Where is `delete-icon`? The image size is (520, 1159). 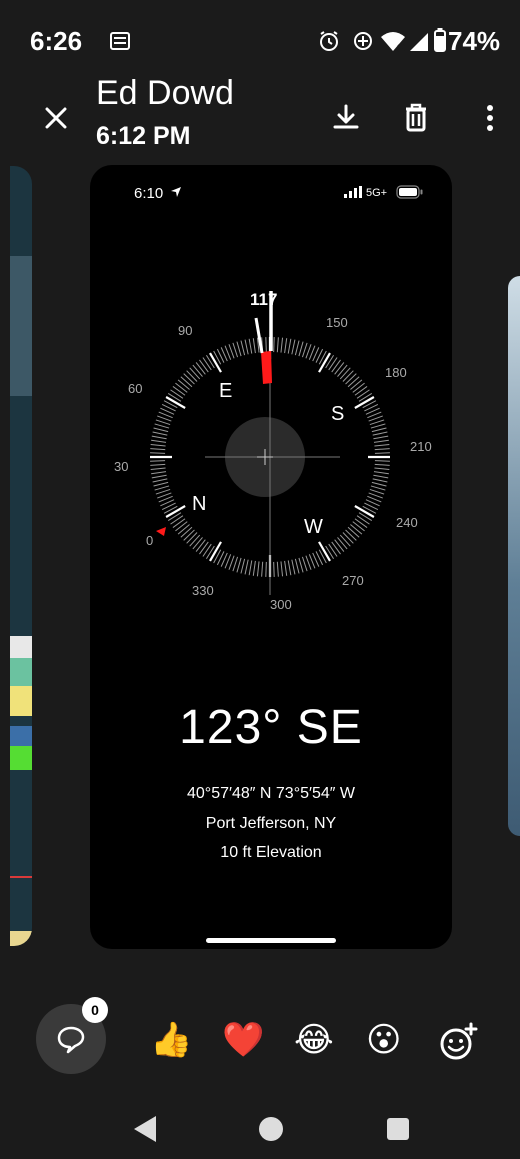
delete-icon is located at coordinates (416, 117).